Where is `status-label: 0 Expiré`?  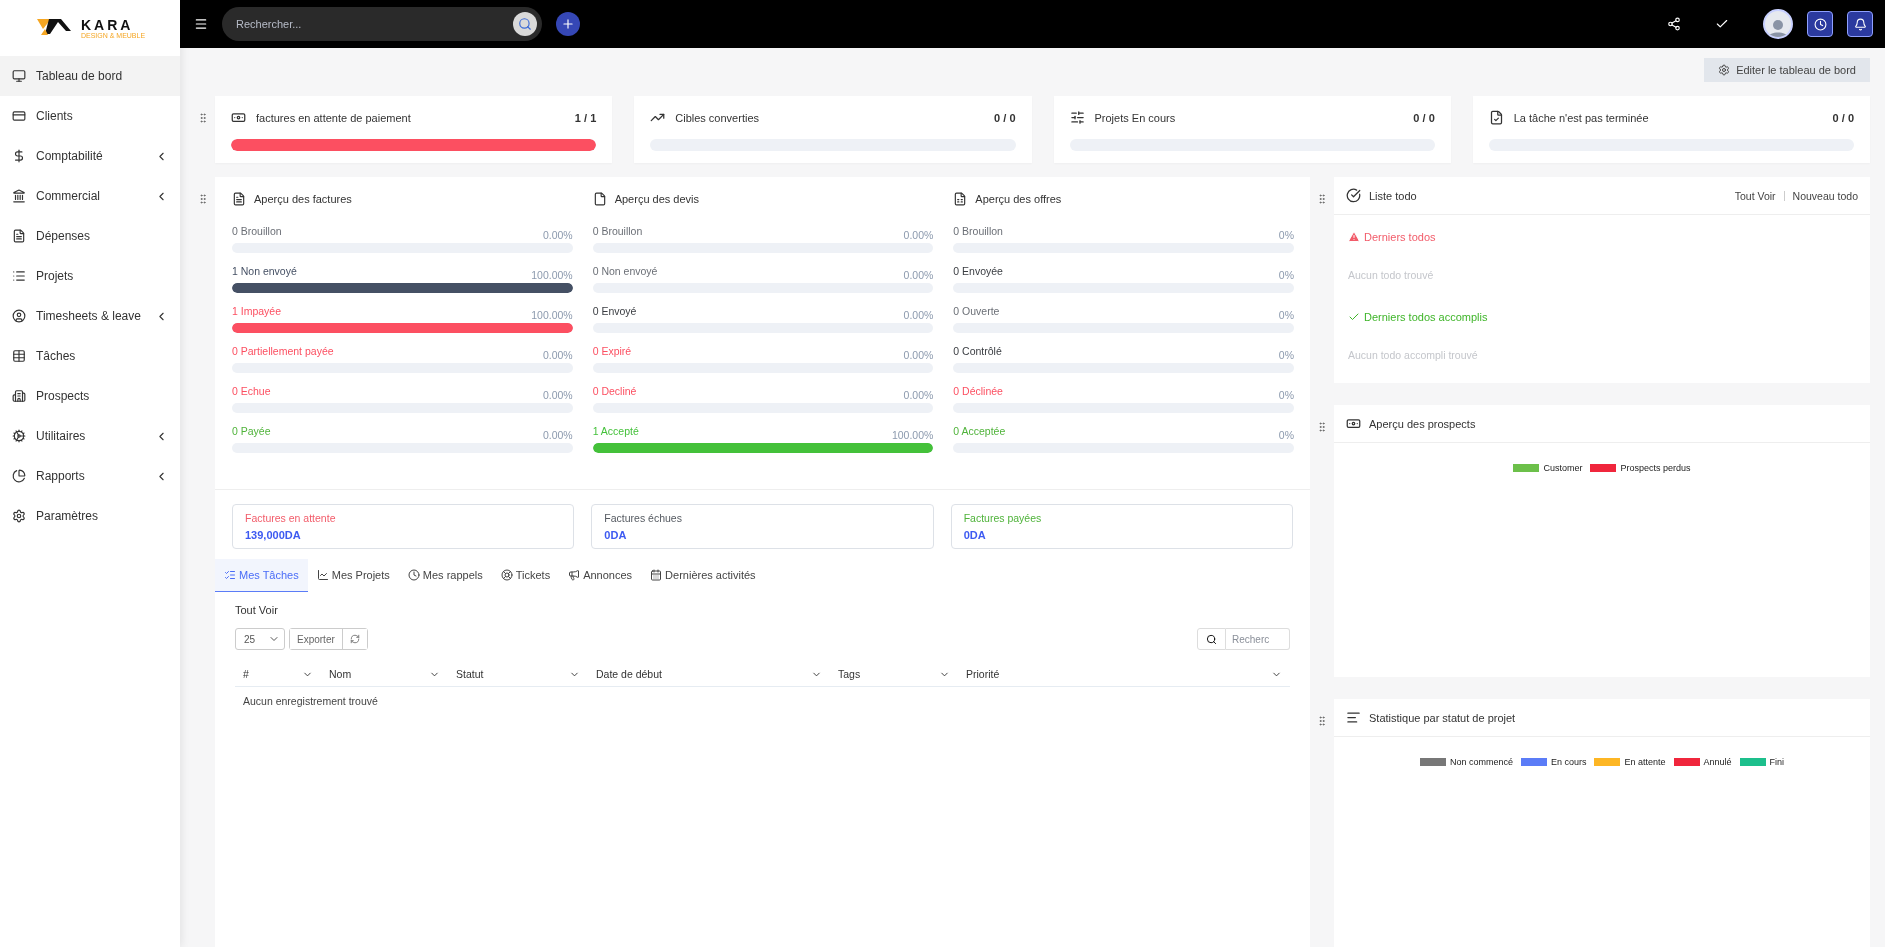 status-label: 0 Expiré is located at coordinates (612, 352).